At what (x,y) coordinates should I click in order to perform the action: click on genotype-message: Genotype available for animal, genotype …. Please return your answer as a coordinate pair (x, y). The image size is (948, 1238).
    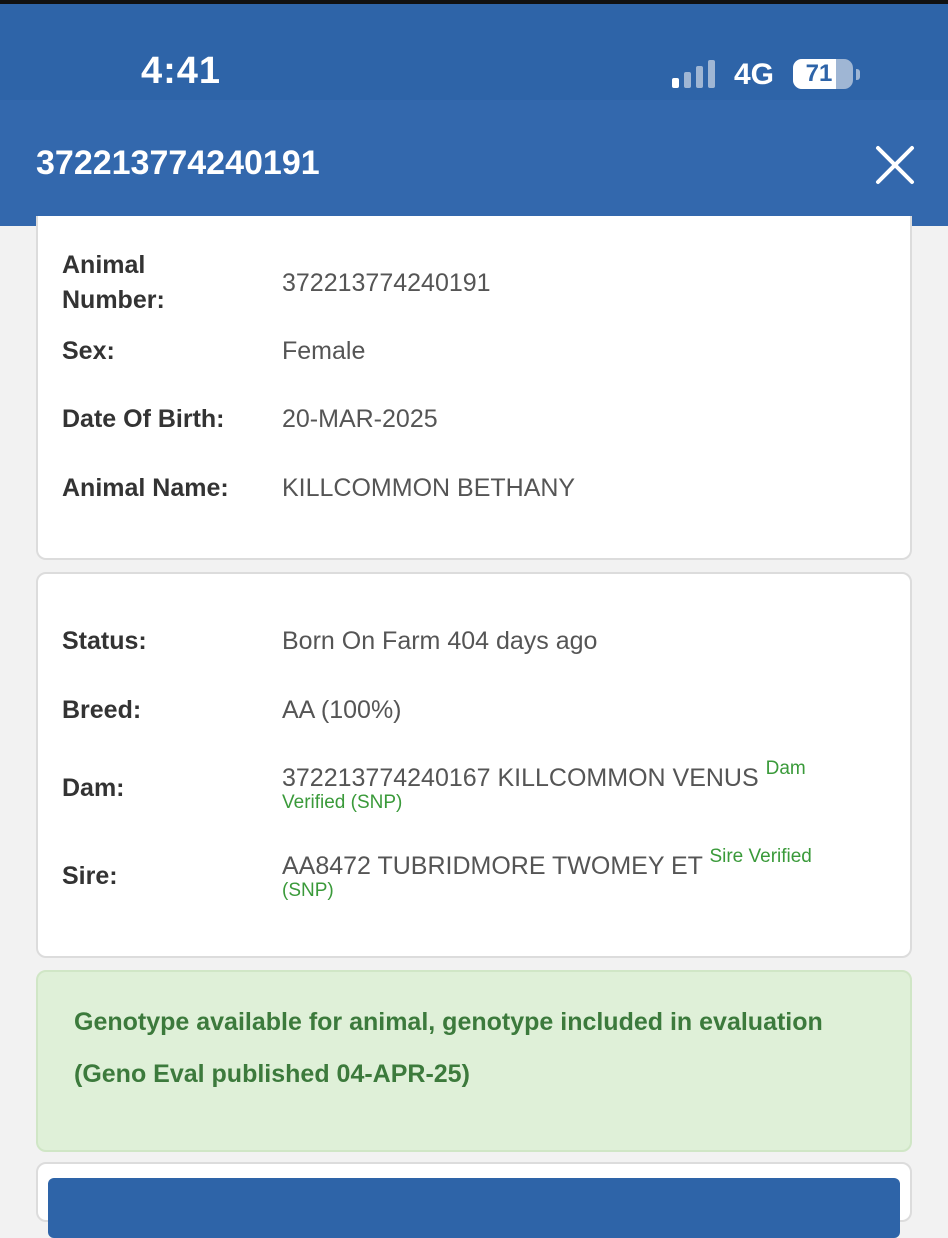
    Looking at the image, I should click on (448, 1022).